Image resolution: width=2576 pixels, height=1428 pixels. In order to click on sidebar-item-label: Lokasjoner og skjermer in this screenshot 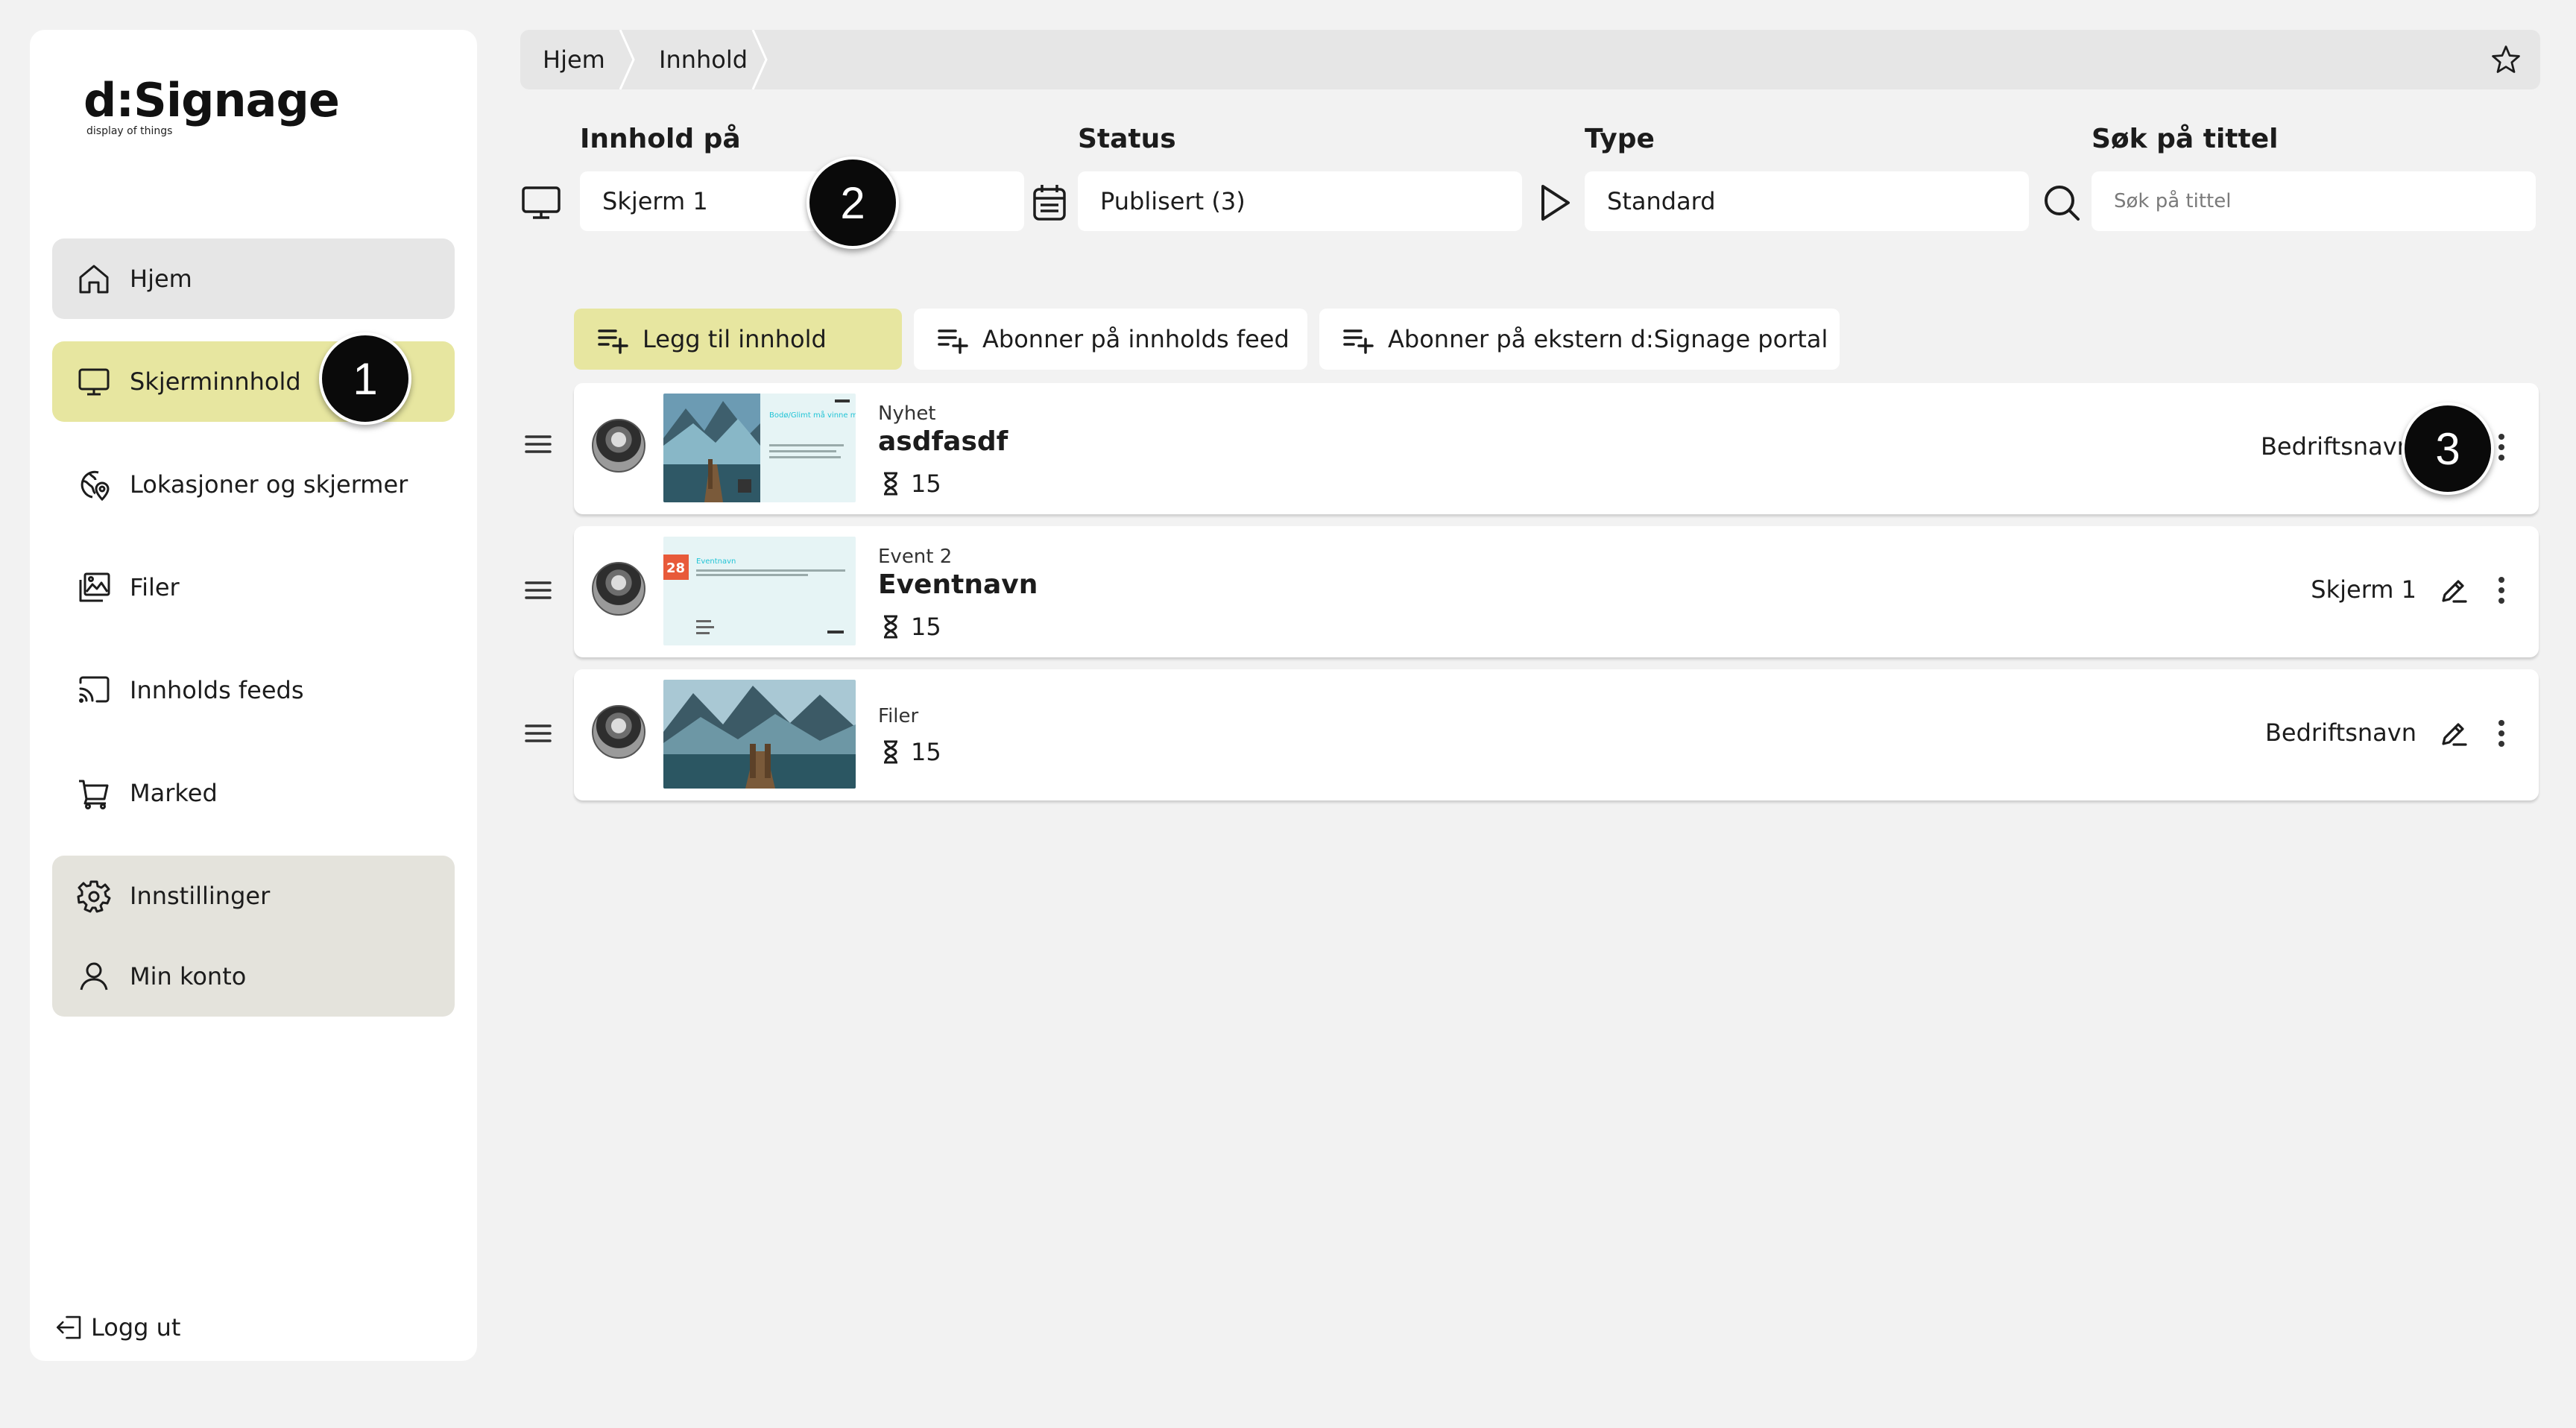, I will do `click(269, 484)`.